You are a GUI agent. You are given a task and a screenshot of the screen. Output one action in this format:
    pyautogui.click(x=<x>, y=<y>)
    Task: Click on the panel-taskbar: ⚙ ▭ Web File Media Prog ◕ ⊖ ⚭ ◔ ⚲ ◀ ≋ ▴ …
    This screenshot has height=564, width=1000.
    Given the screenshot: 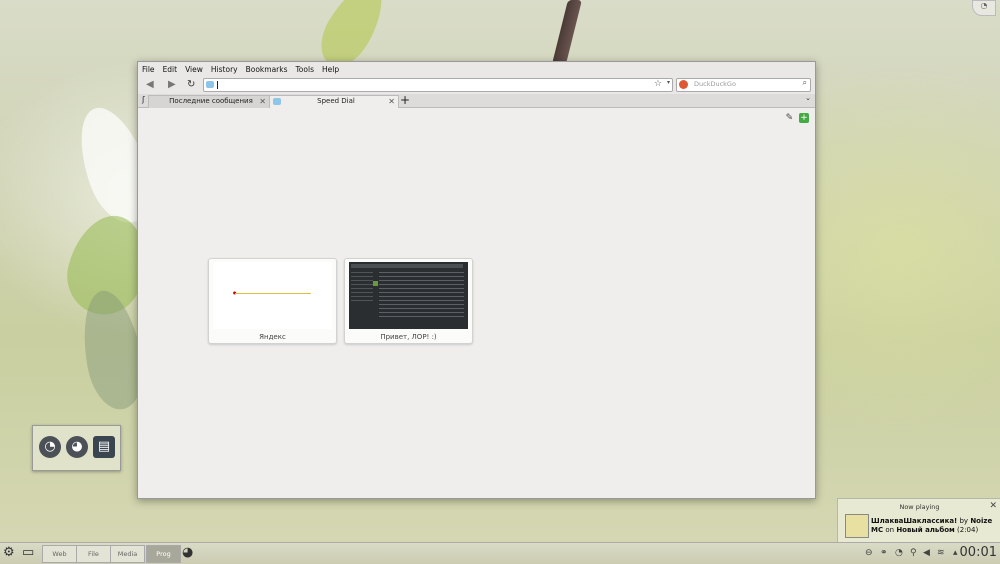 What is the action you would take?
    pyautogui.click(x=500, y=553)
    